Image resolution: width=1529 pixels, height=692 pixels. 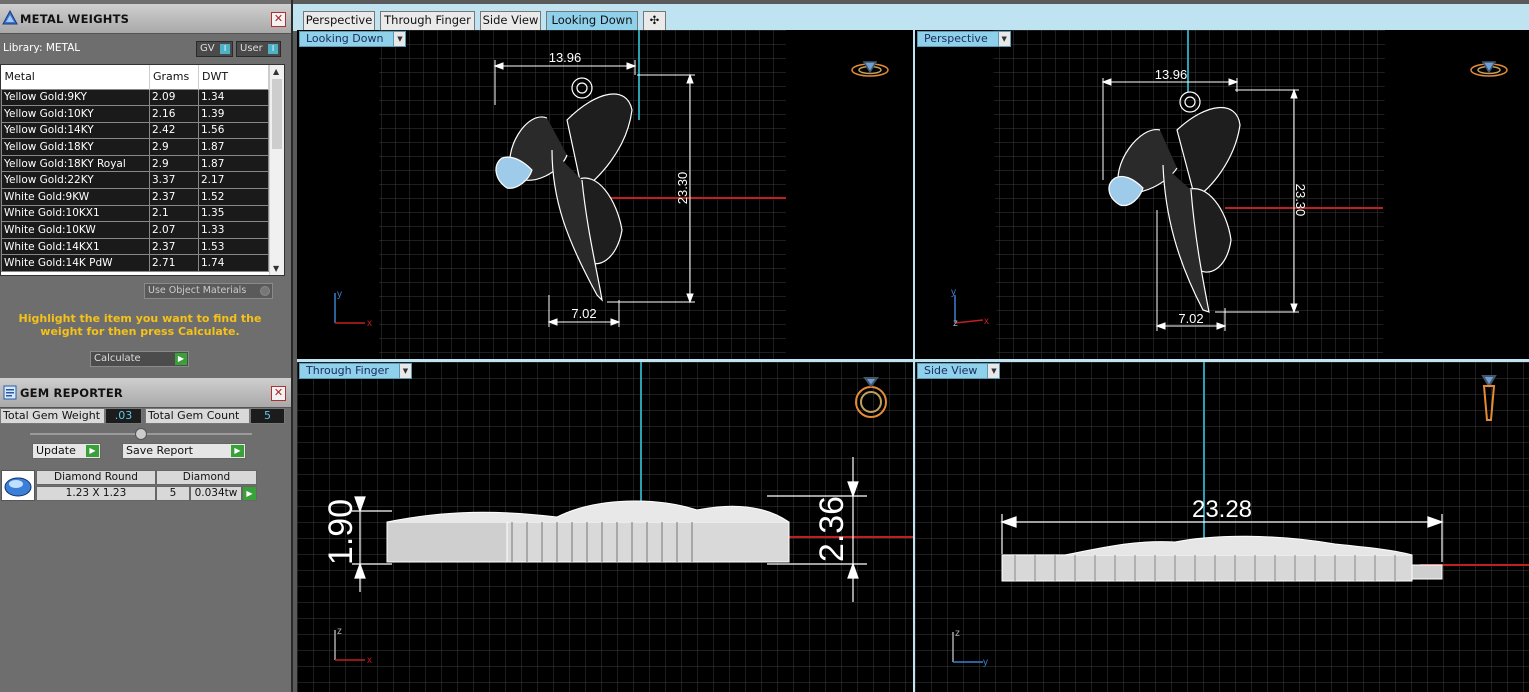 I want to click on tab-looking-down: Looking Down, so click(x=592, y=20).